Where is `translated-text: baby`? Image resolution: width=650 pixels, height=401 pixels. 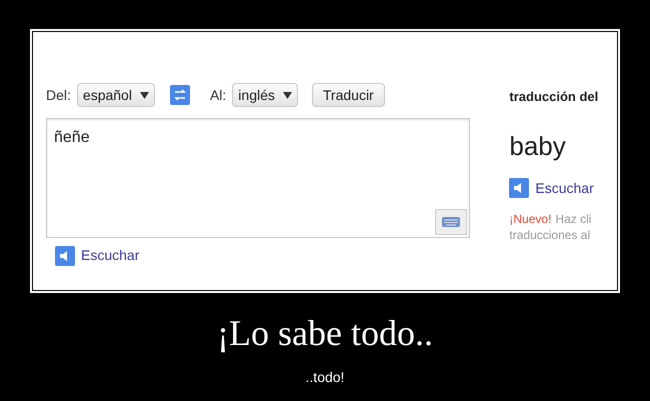 translated-text: baby is located at coordinates (538, 146).